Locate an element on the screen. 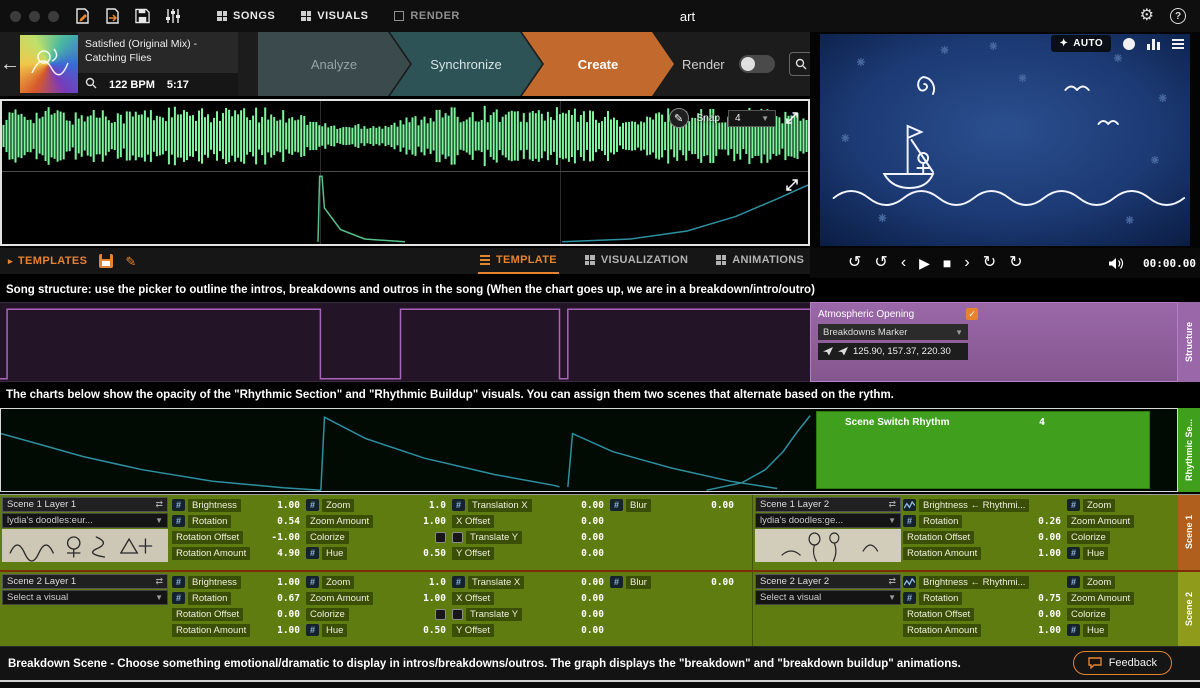  param-label: Translation X is located at coordinates (500, 505).